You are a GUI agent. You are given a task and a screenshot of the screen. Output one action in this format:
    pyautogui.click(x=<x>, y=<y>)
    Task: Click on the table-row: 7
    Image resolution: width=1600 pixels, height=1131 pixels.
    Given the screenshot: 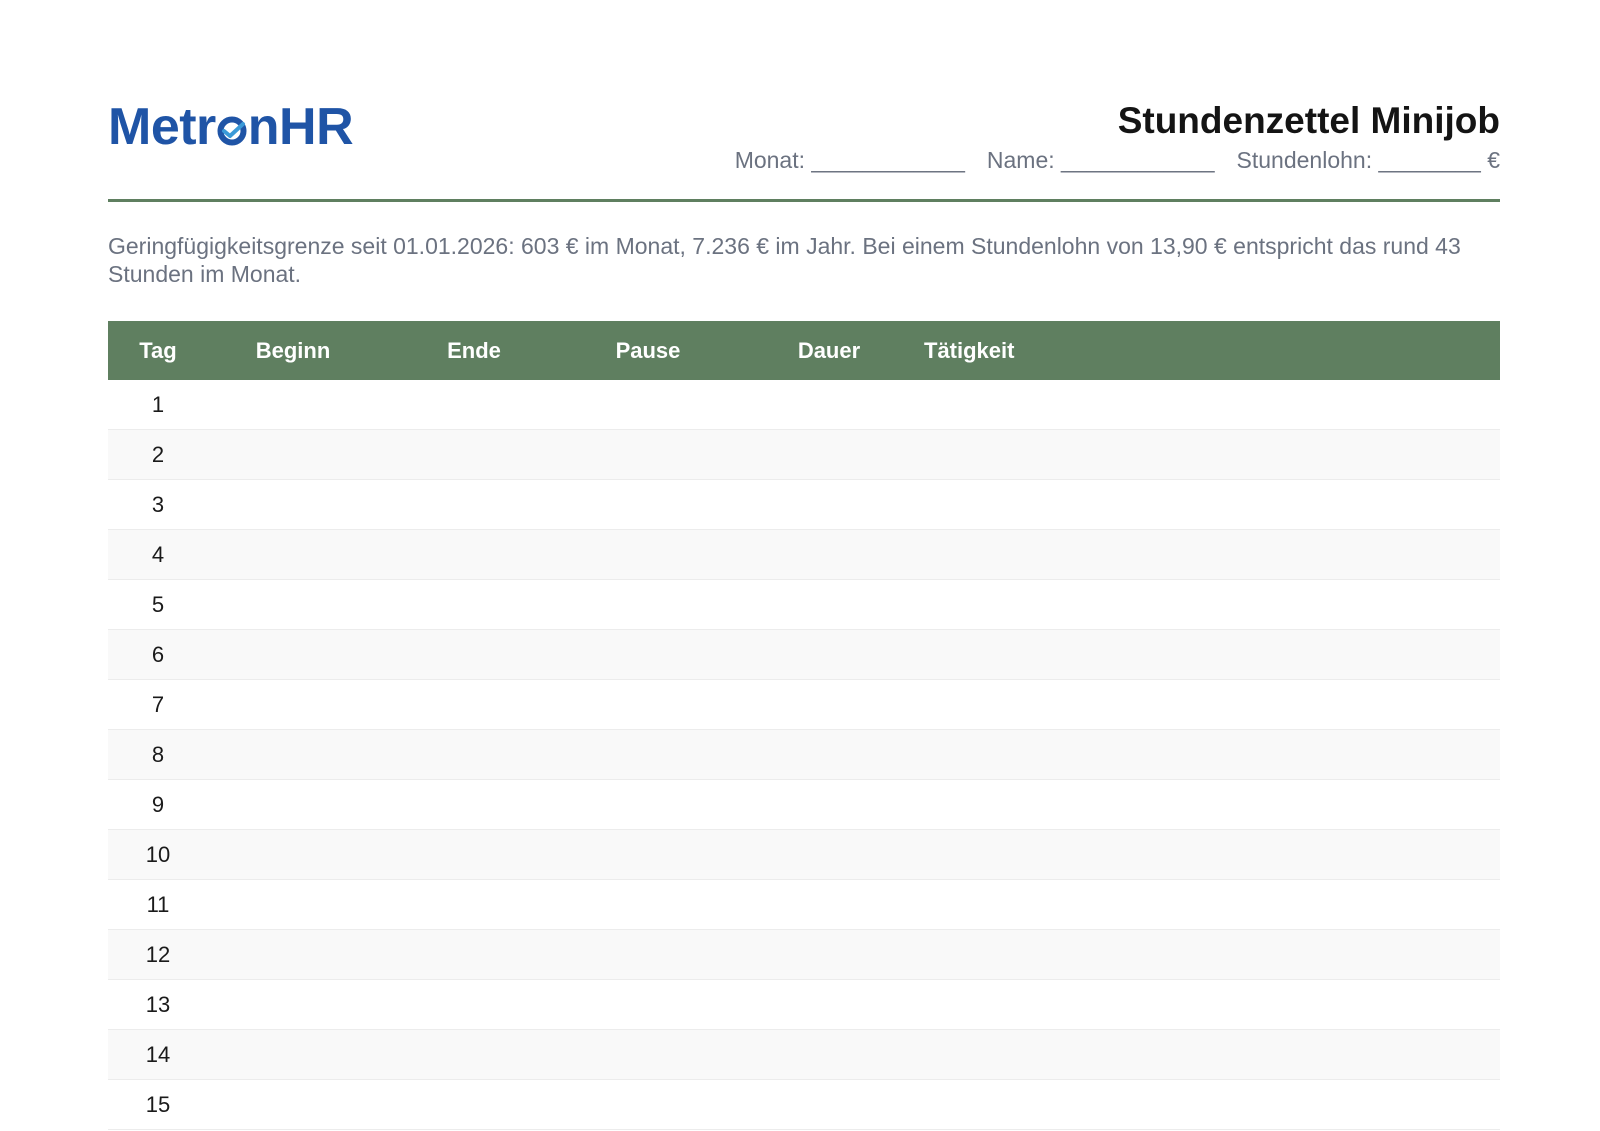 What is the action you would take?
    pyautogui.click(x=804, y=705)
    